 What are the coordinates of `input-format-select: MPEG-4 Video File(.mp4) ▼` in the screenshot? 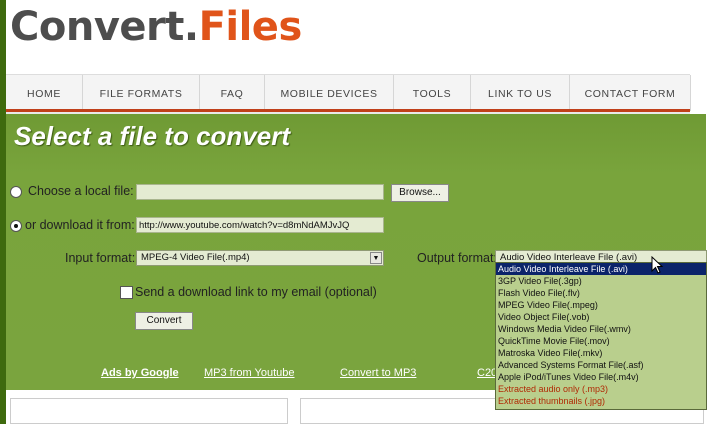 It's located at (260, 258).